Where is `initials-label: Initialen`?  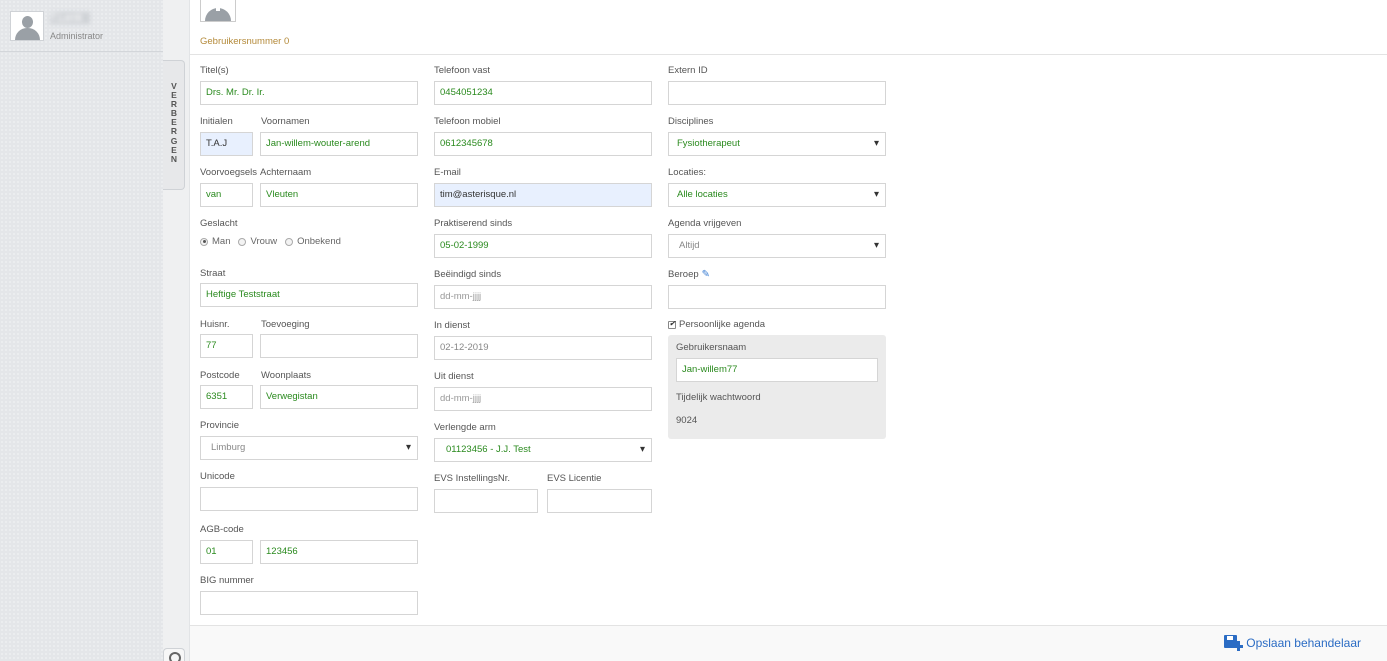
initials-label: Initialen is located at coordinates (216, 121).